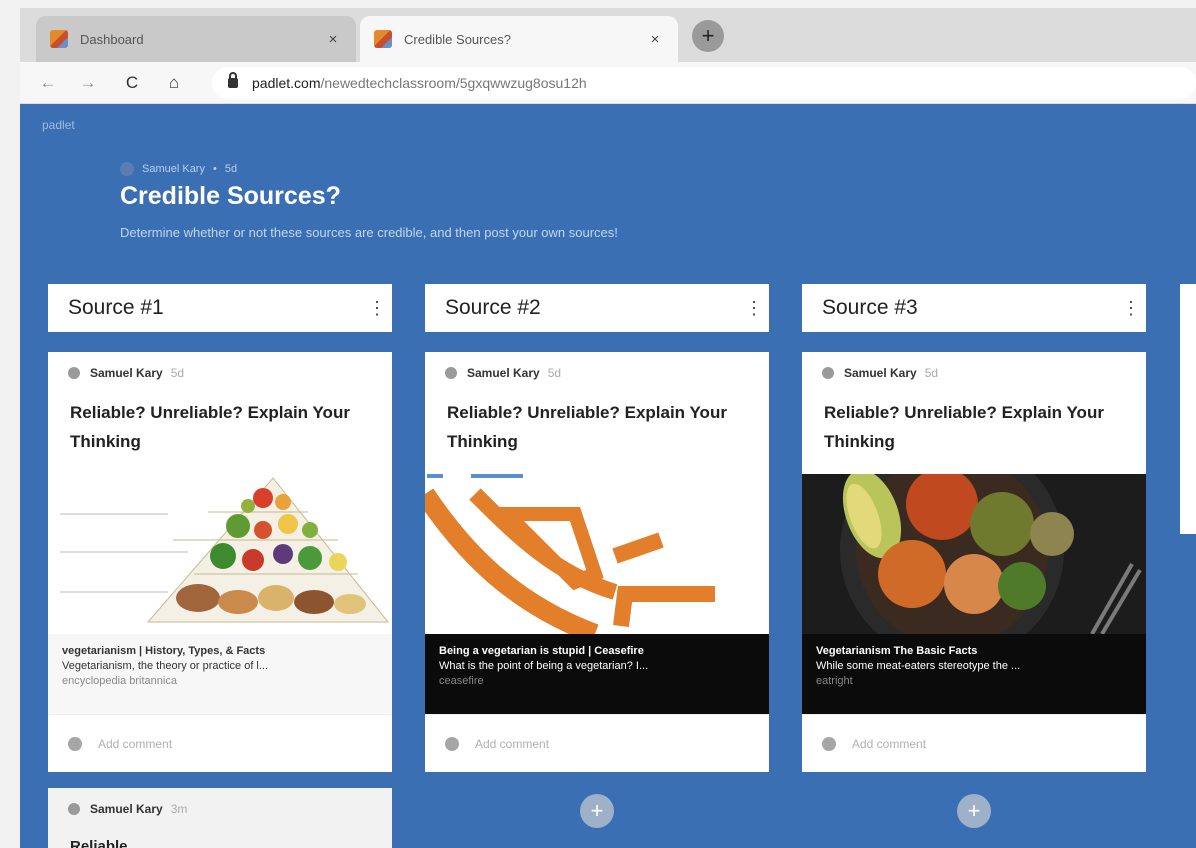 This screenshot has width=1196, height=848. What do you see at coordinates (174, 83) in the screenshot?
I see `home-icon: ⌂` at bounding box center [174, 83].